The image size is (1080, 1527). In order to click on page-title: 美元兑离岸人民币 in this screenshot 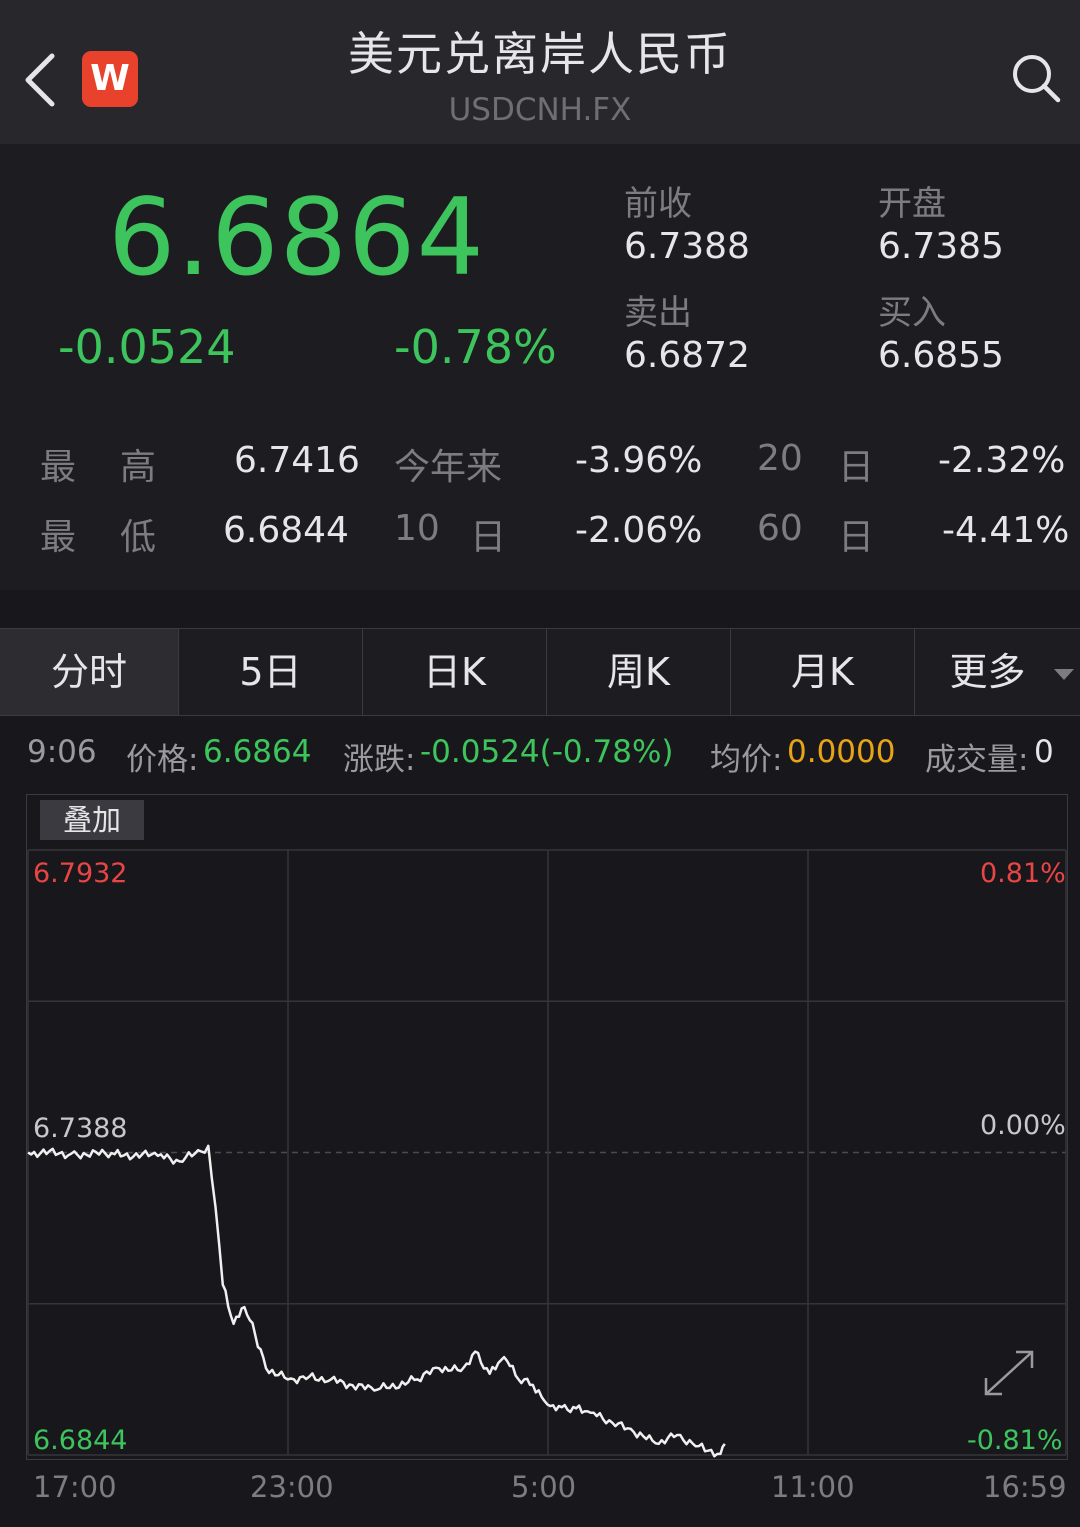, I will do `click(540, 54)`.